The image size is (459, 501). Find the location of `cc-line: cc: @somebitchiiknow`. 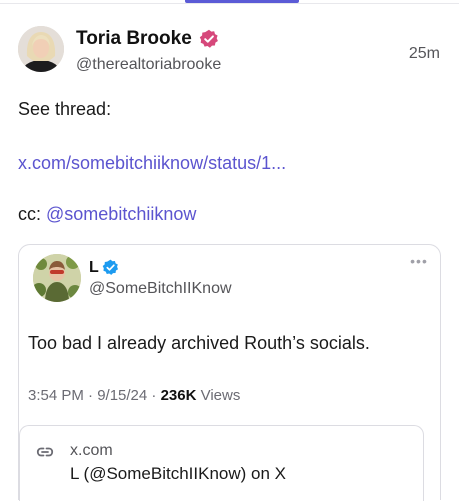

cc-line: cc: @somebitchiiknow is located at coordinates (107, 214).